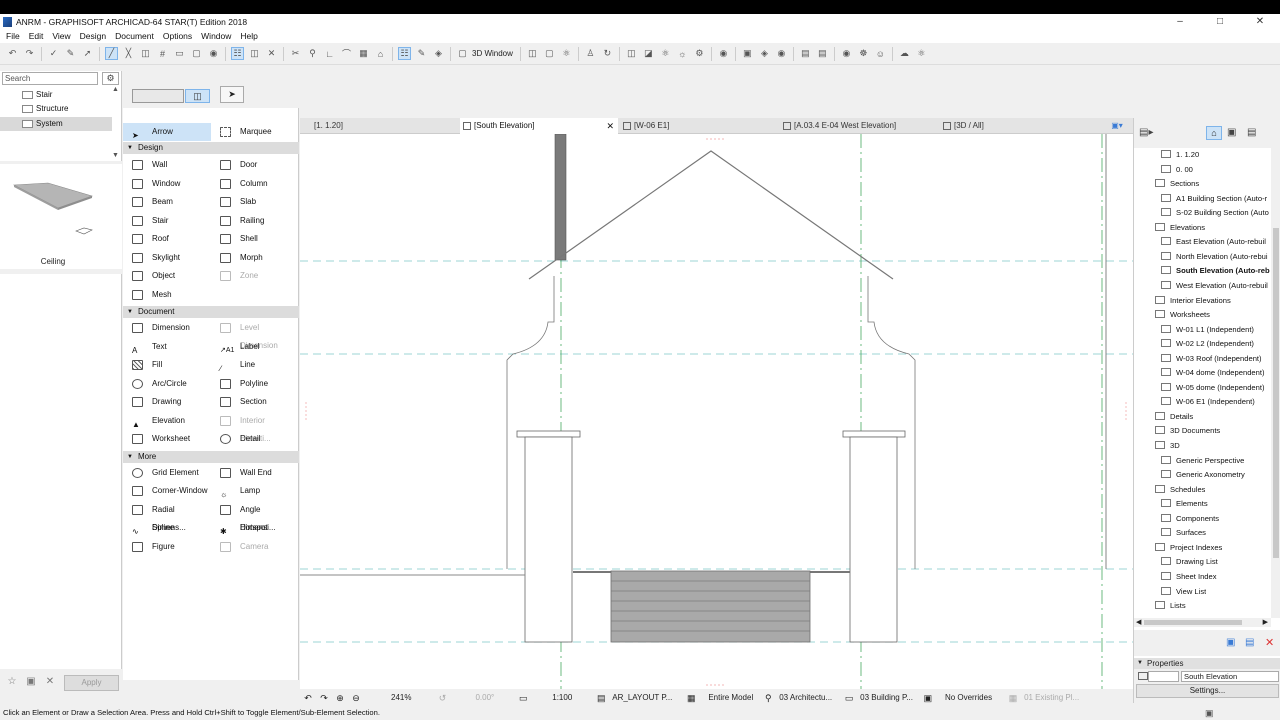 The width and height of the screenshot is (1280, 720). What do you see at coordinates (1230, 642) in the screenshot?
I see `clone-icon: ▣` at bounding box center [1230, 642].